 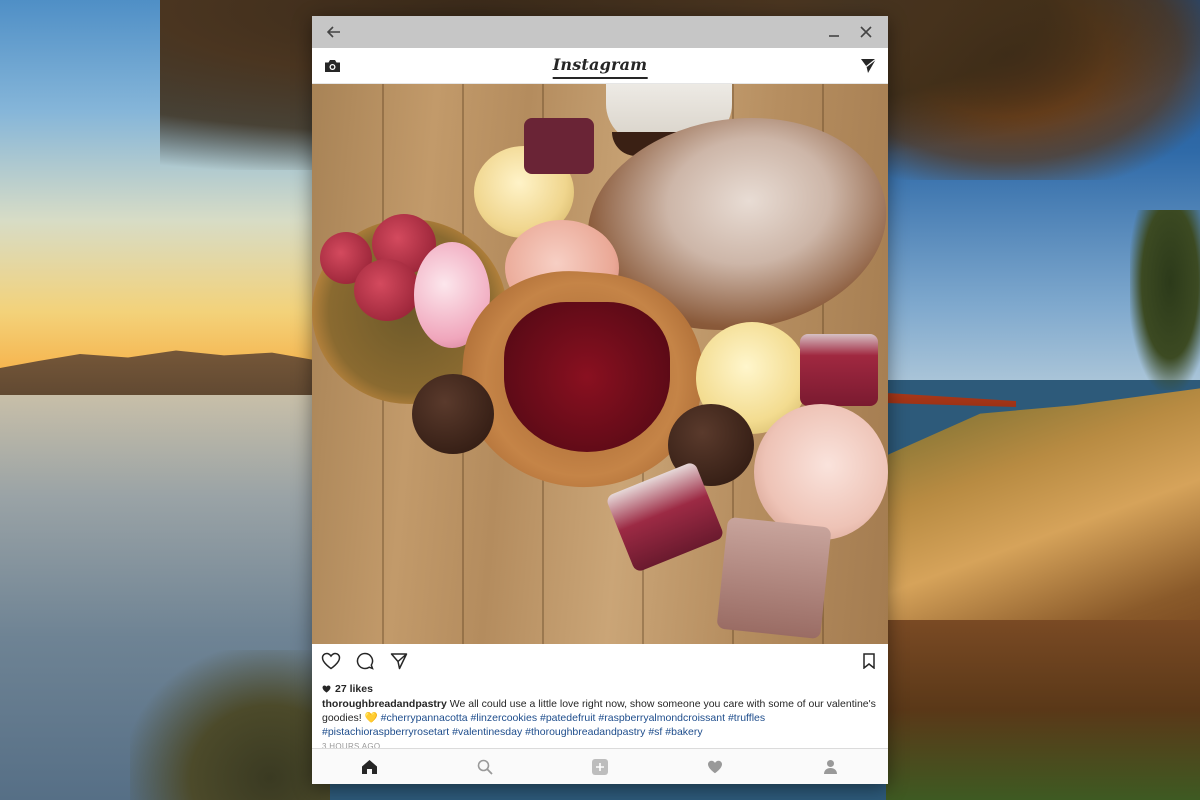 What do you see at coordinates (332, 66) in the screenshot?
I see `camera-icon` at bounding box center [332, 66].